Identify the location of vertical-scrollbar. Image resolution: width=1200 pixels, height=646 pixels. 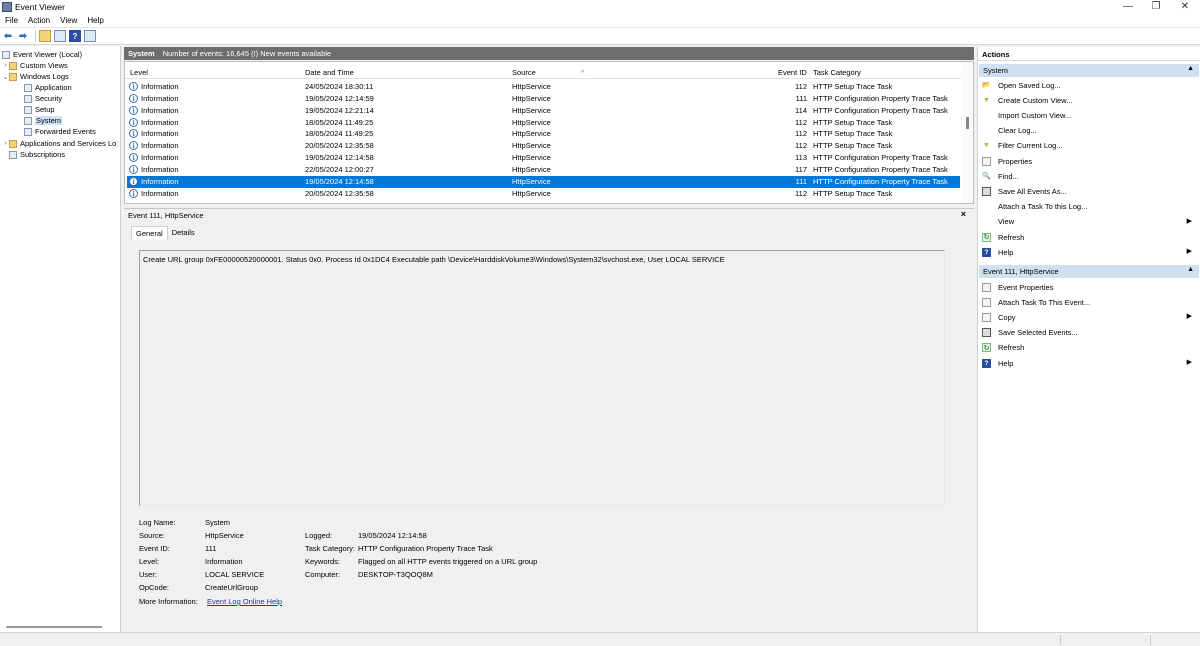
(967, 132).